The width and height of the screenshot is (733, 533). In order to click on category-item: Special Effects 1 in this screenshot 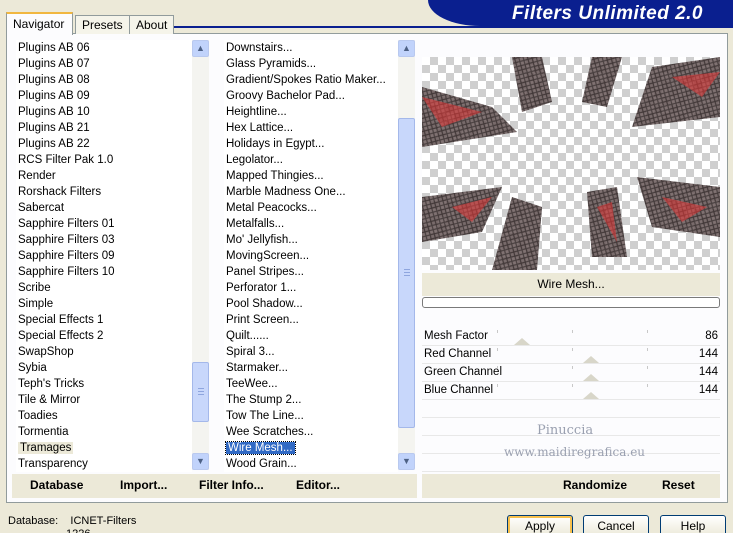, I will do `click(104, 320)`.